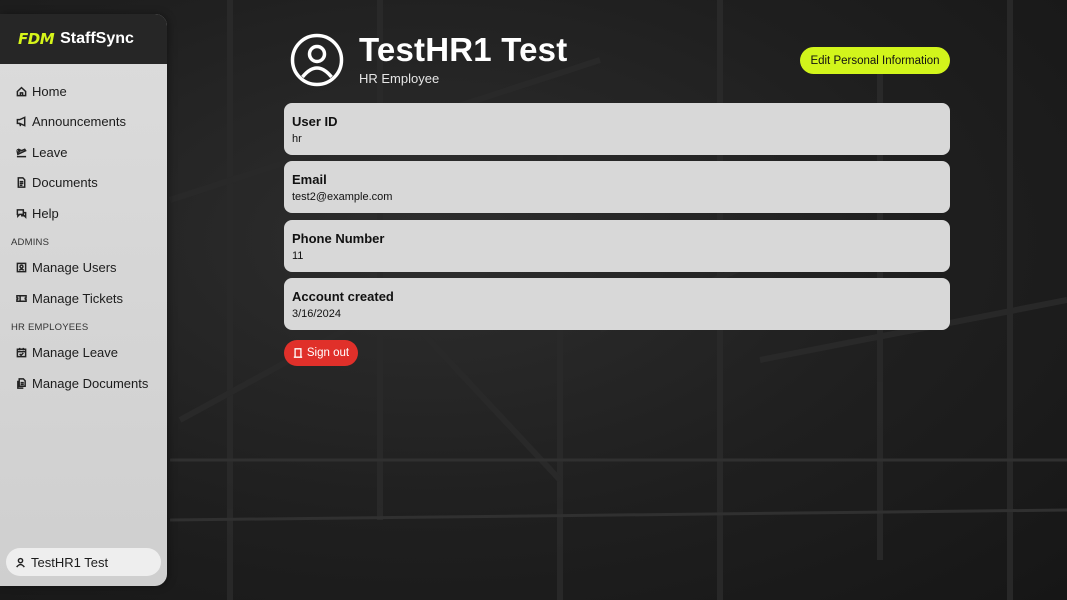 Image resolution: width=1067 pixels, height=600 pixels. I want to click on sidebar-item-leave: Leave, so click(83, 152).